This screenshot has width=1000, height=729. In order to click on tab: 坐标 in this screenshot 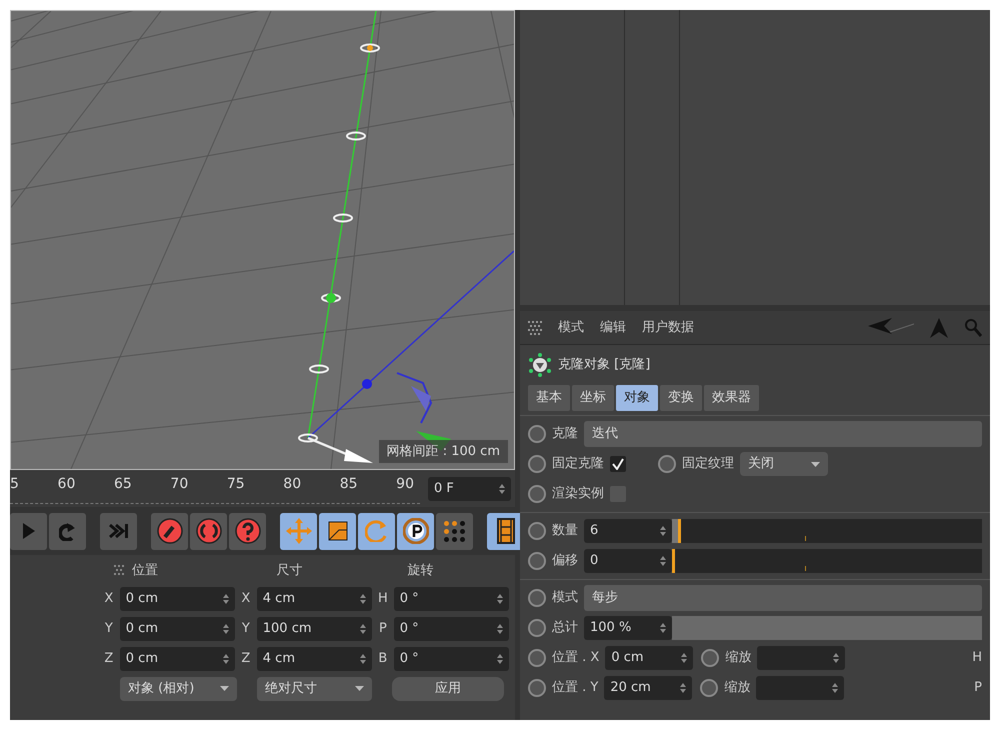, I will do `click(593, 398)`.